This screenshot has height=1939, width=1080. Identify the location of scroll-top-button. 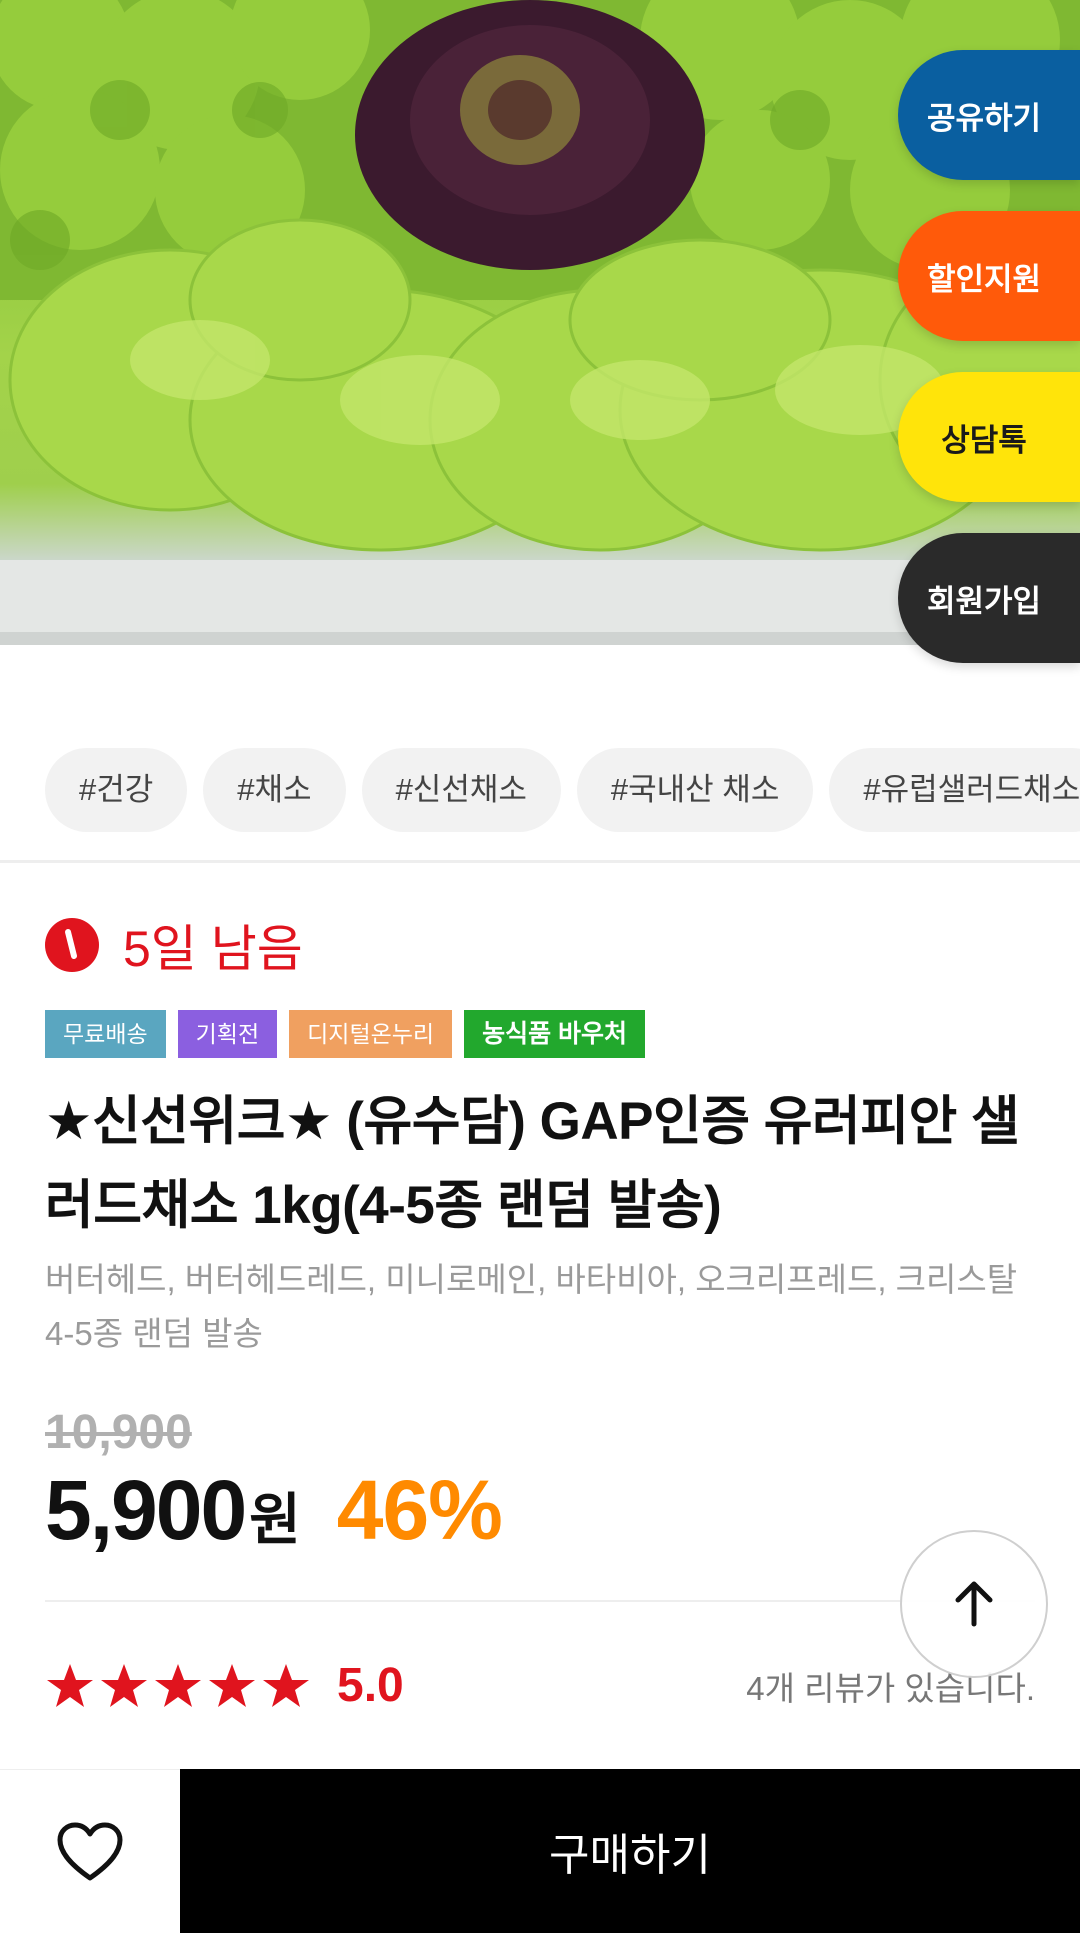
(974, 1604).